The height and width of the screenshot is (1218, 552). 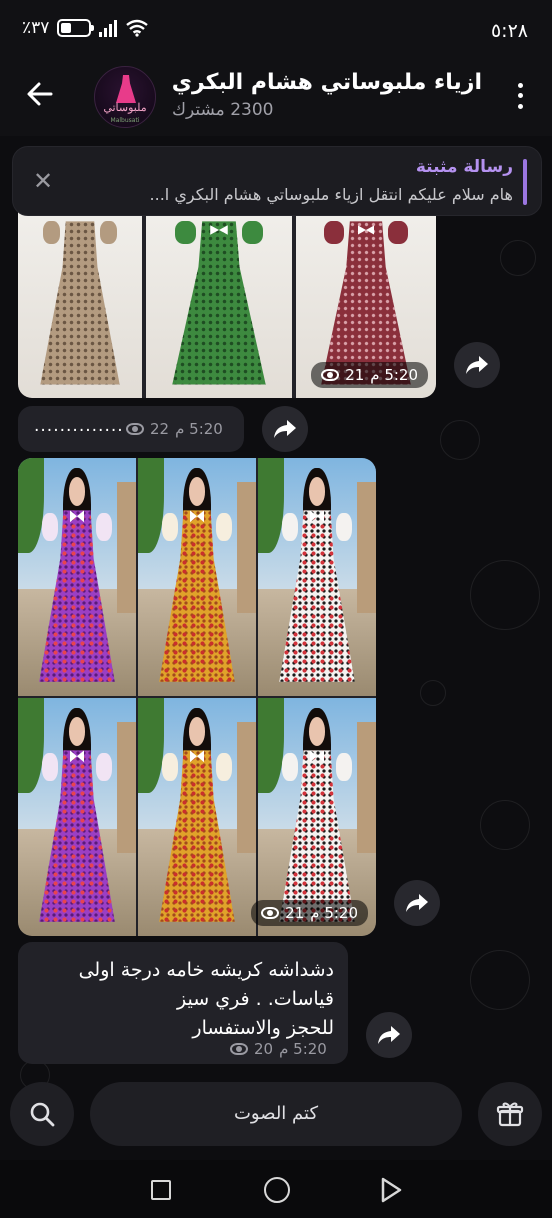 I want to click on back-nav-button, so click(x=391, y=1190).